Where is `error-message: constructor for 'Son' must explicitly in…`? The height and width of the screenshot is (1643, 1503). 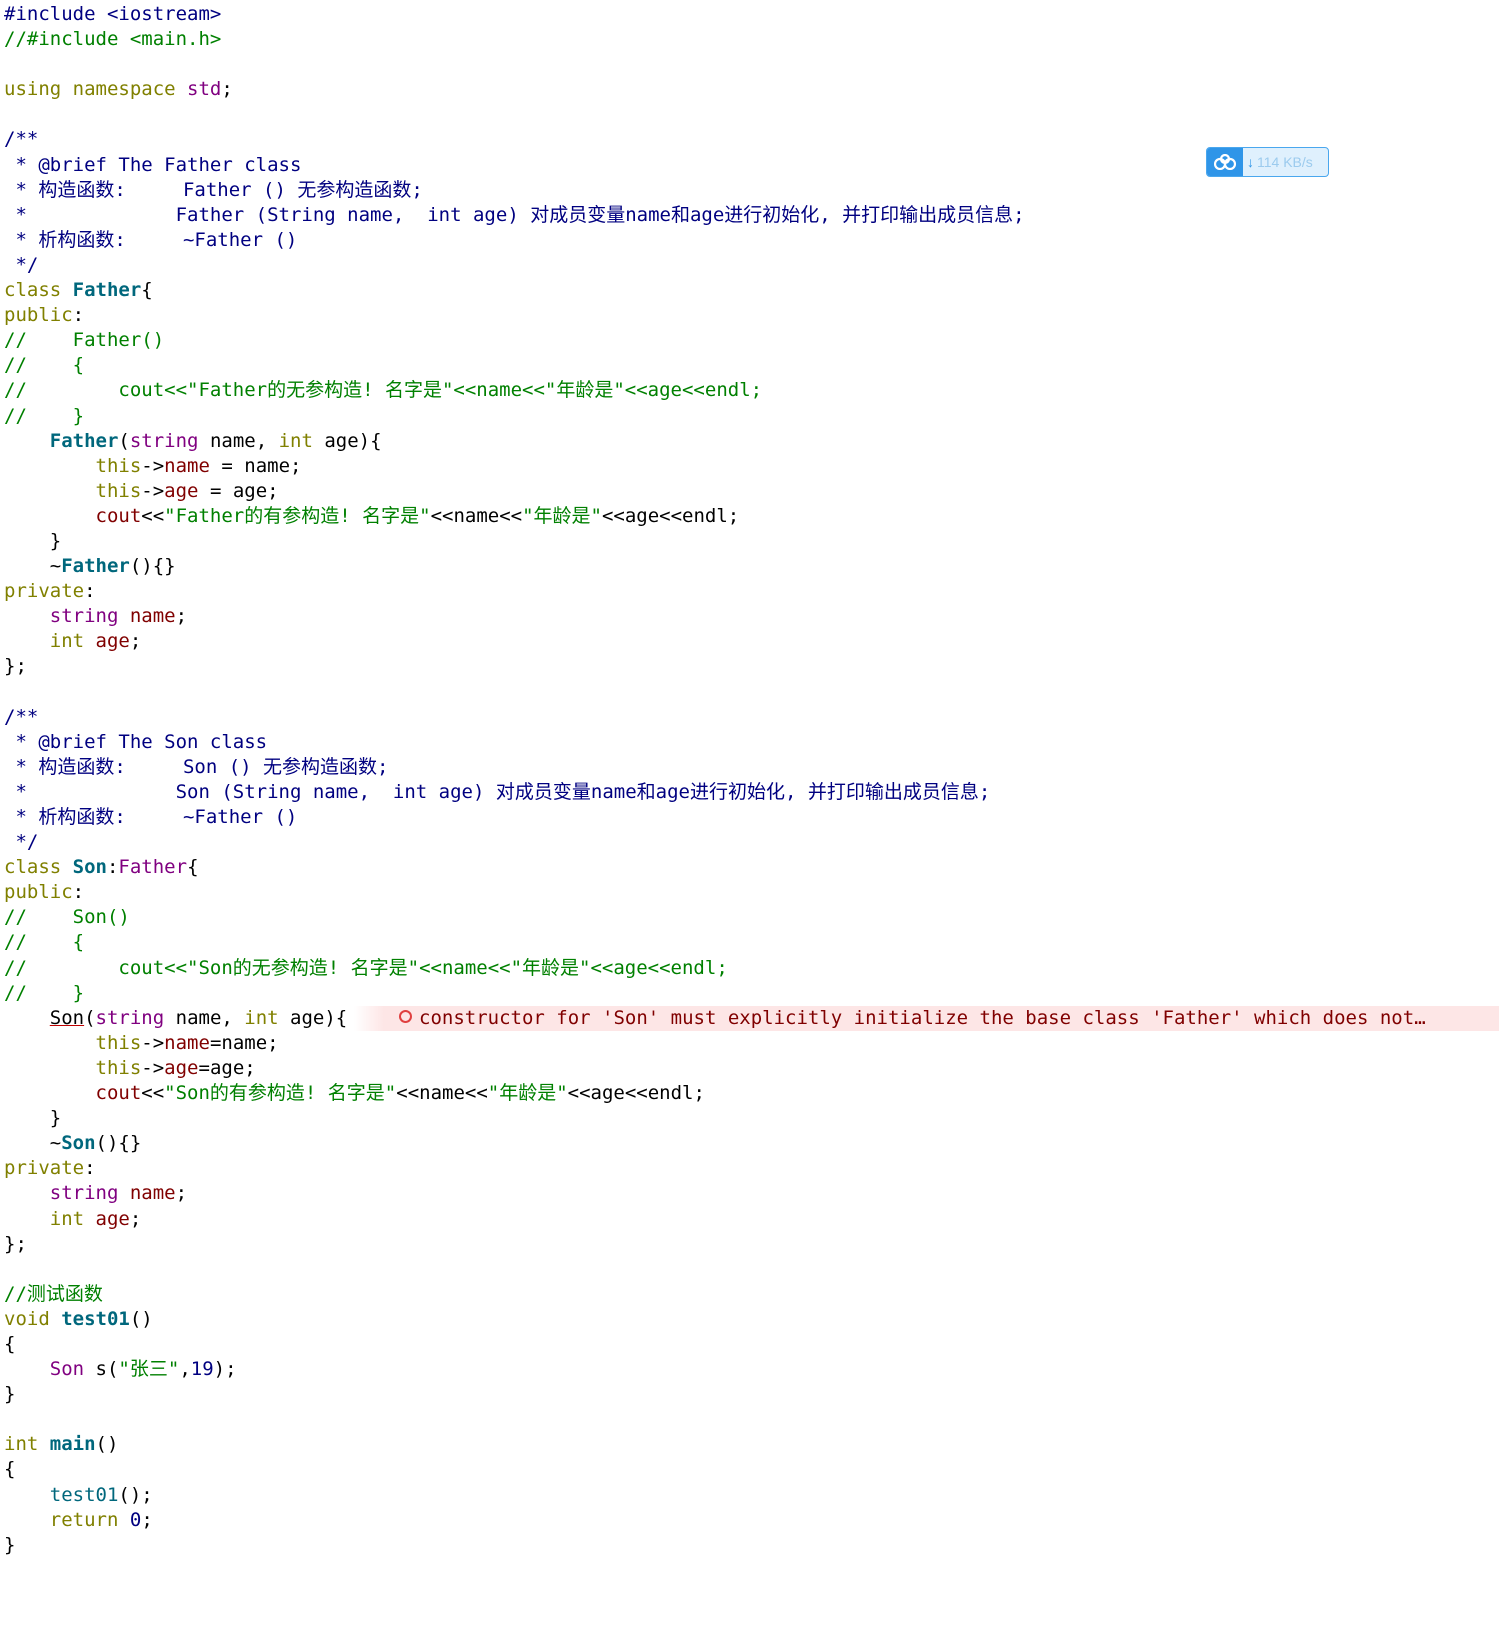
error-message: constructor for 'Son' must explicitly in… is located at coordinates (922, 1017).